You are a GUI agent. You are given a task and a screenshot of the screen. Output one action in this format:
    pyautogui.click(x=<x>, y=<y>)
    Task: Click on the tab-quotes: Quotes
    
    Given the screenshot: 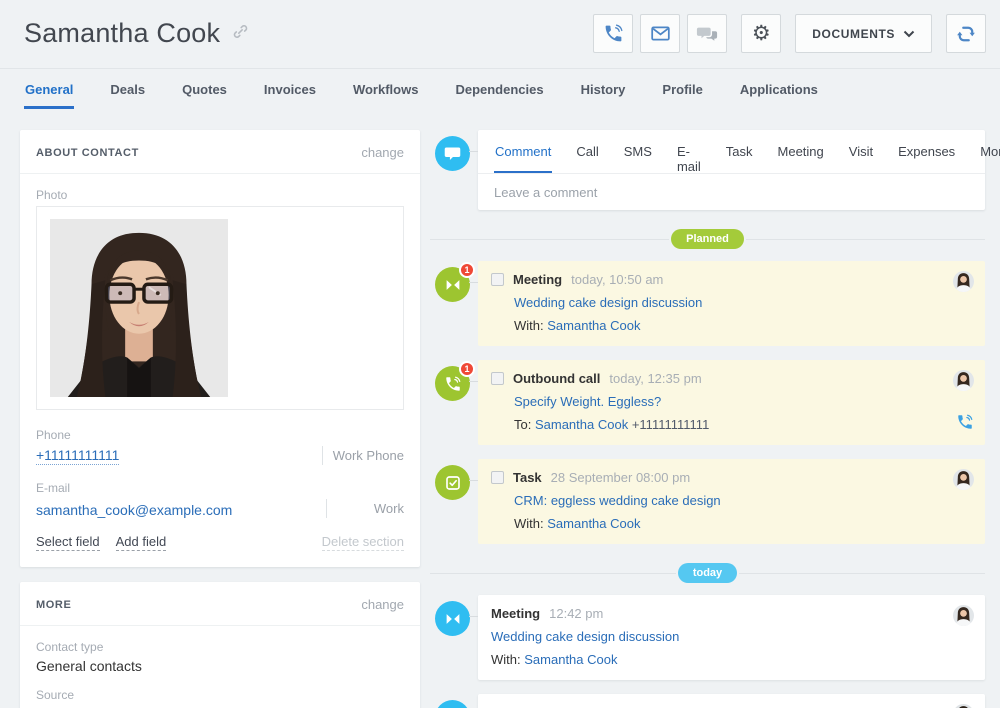 What is the action you would take?
    pyautogui.click(x=204, y=88)
    